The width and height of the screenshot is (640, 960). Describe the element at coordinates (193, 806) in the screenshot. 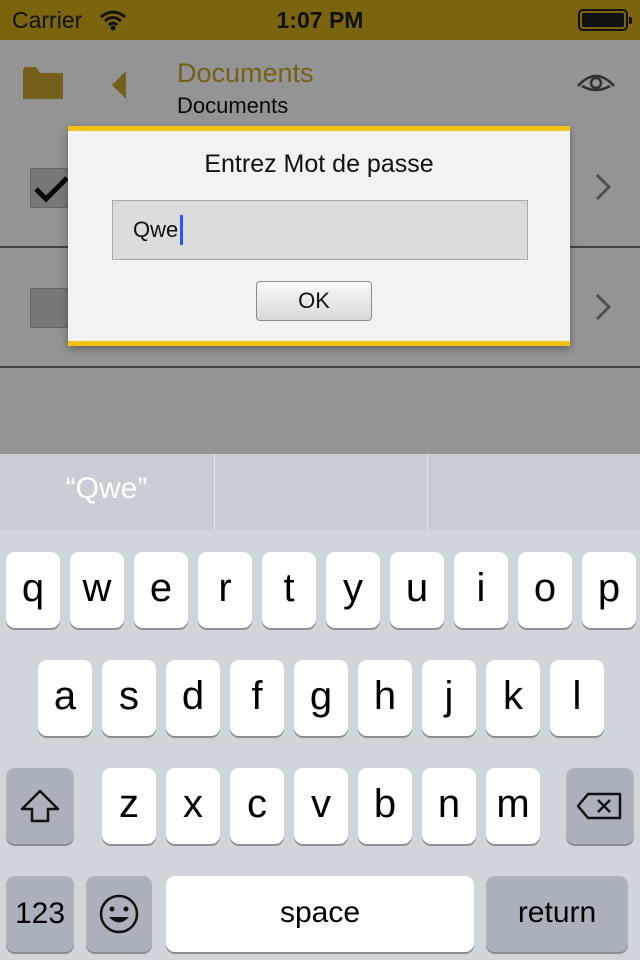

I see `key-x: x` at that location.